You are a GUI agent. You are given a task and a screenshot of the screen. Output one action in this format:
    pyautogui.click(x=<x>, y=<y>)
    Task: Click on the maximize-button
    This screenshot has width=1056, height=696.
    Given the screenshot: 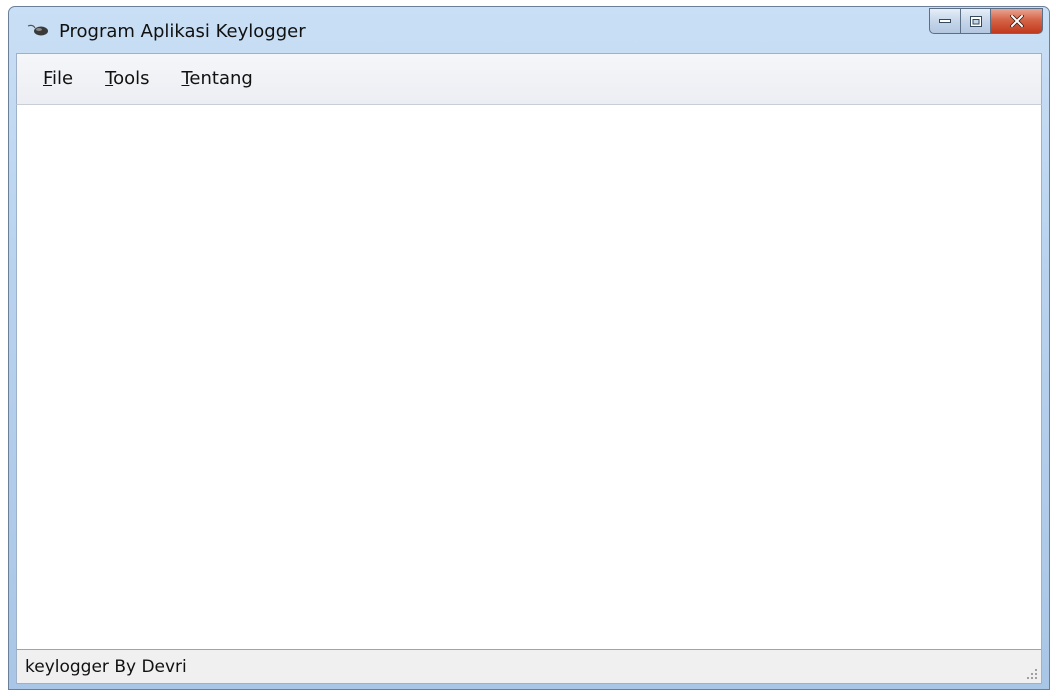 What is the action you would take?
    pyautogui.click(x=976, y=21)
    